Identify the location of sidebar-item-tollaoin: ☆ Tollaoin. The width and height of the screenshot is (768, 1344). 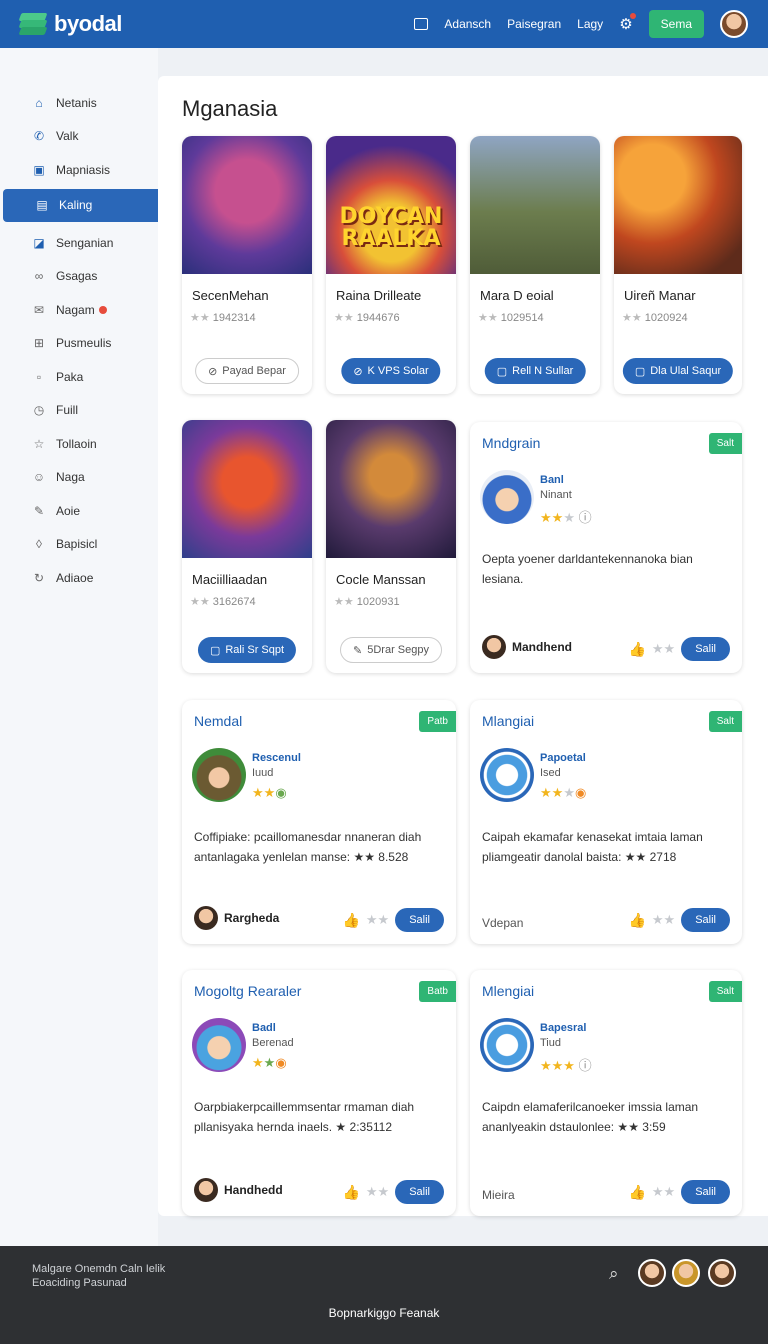
(79, 444).